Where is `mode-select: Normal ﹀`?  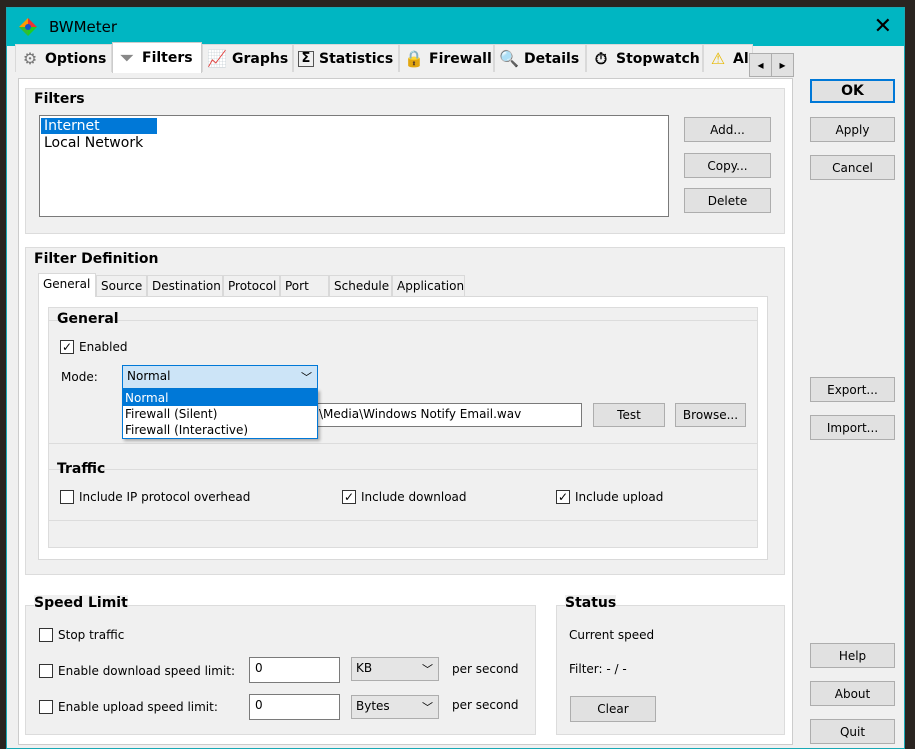
mode-select: Normal ﹀ is located at coordinates (220, 377).